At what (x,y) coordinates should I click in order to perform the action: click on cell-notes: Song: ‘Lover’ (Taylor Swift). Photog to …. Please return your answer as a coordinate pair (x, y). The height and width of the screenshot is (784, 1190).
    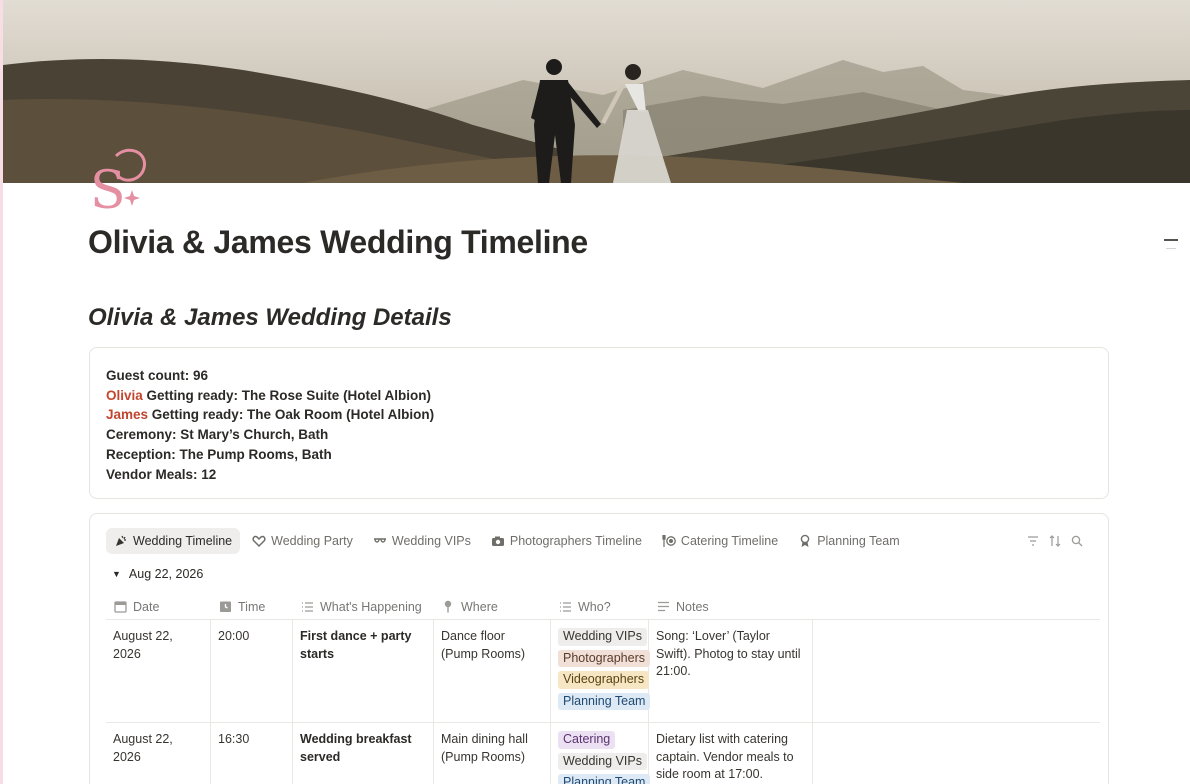
    Looking at the image, I should click on (731, 671).